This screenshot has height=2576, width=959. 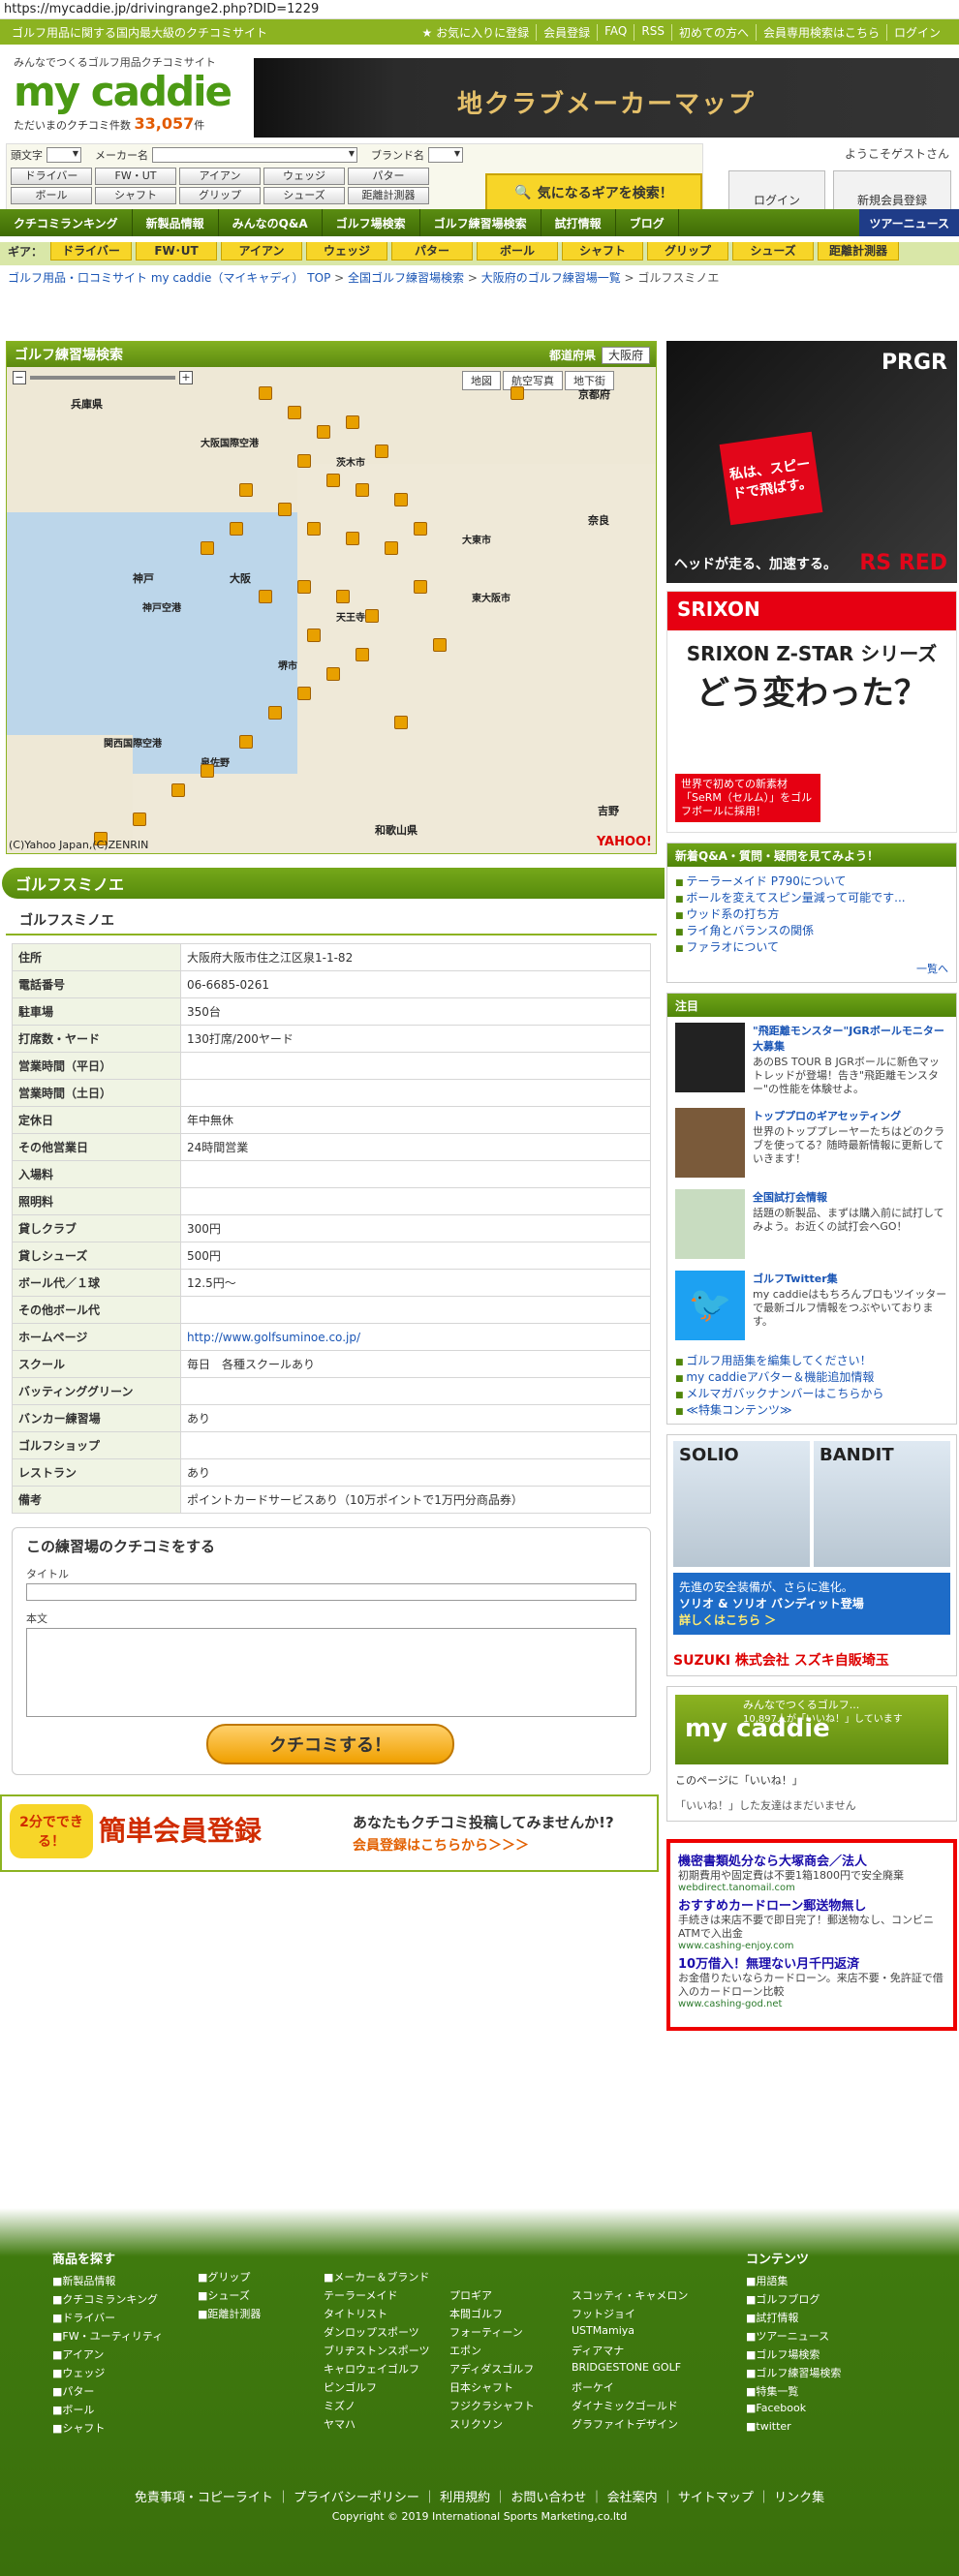 What do you see at coordinates (482, 380) in the screenshot?
I see `map-type-map: 地図` at bounding box center [482, 380].